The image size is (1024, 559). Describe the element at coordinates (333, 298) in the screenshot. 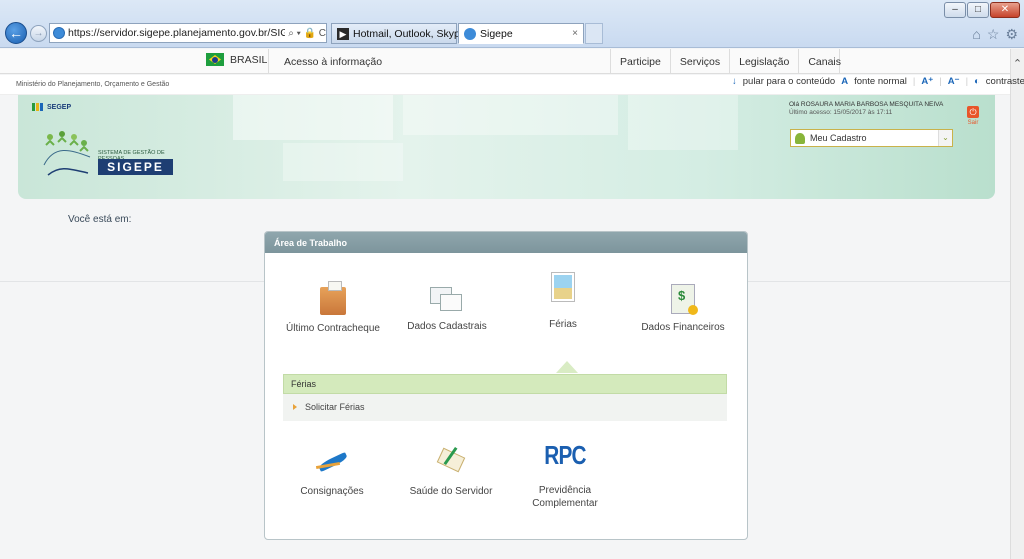

I see `folder-icon` at that location.